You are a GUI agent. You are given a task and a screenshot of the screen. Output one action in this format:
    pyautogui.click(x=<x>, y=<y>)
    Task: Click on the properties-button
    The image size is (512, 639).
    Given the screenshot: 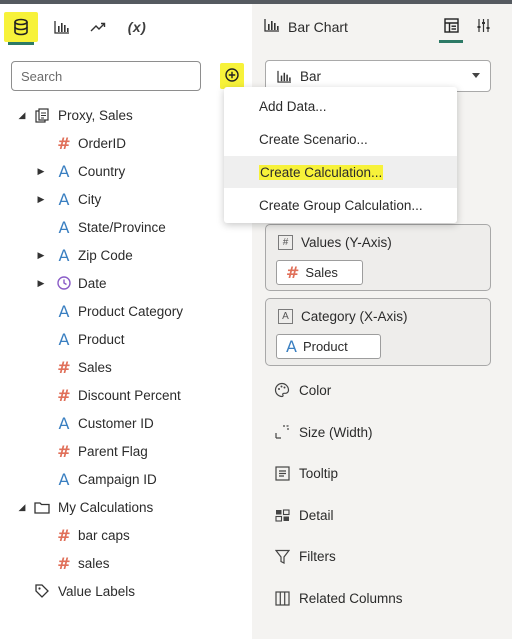 What is the action you would take?
    pyautogui.click(x=483, y=27)
    